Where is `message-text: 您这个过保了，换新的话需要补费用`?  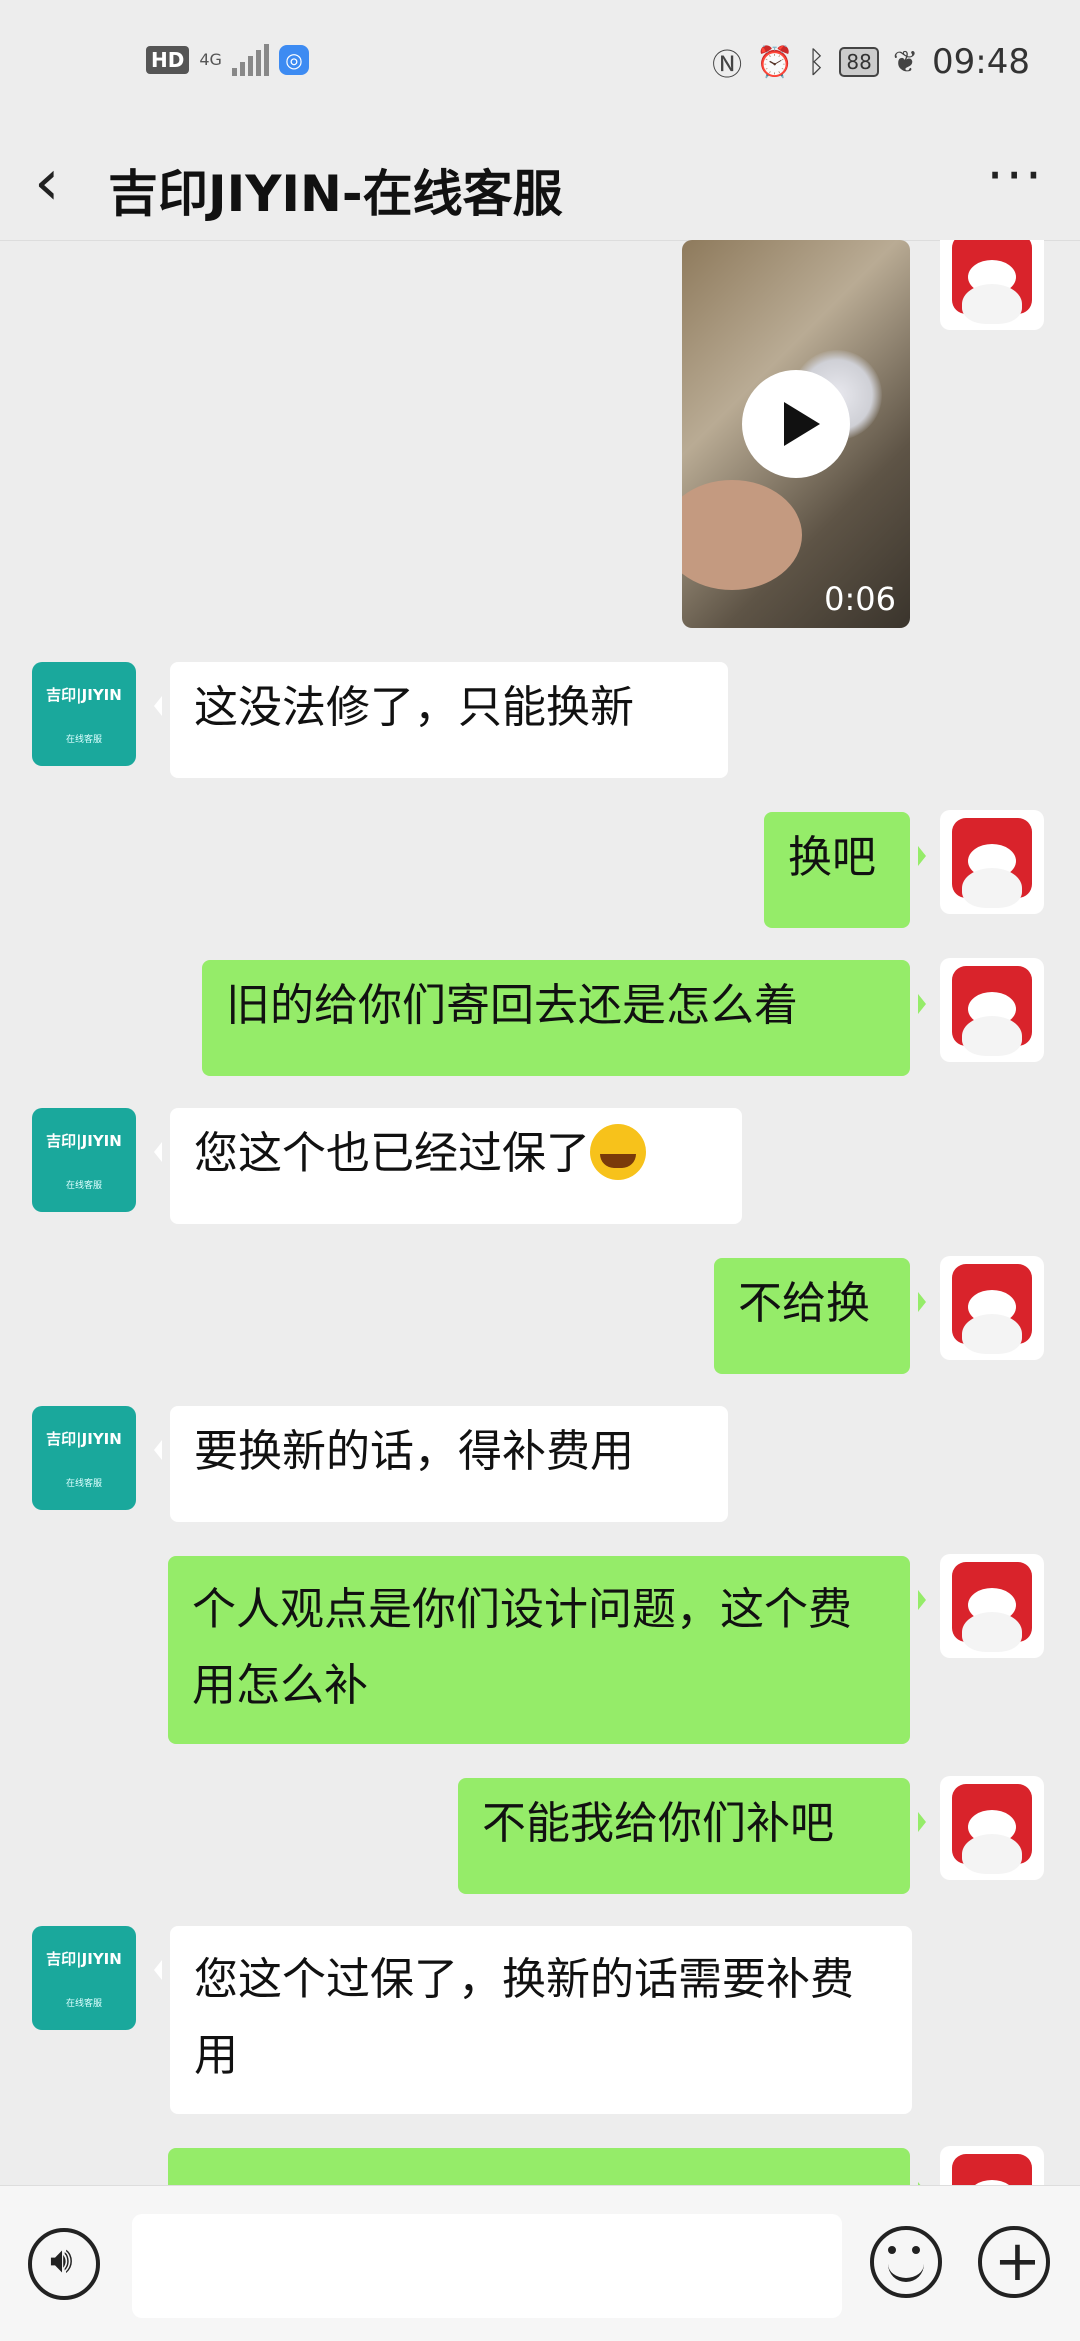
message-text: 您这个过保了，换新的话需要补费用 is located at coordinates (524, 2017).